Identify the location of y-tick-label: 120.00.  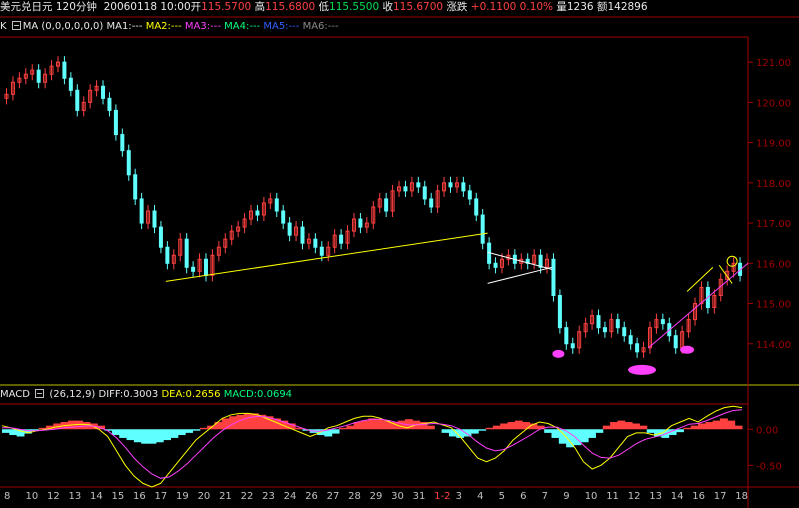
(773, 103).